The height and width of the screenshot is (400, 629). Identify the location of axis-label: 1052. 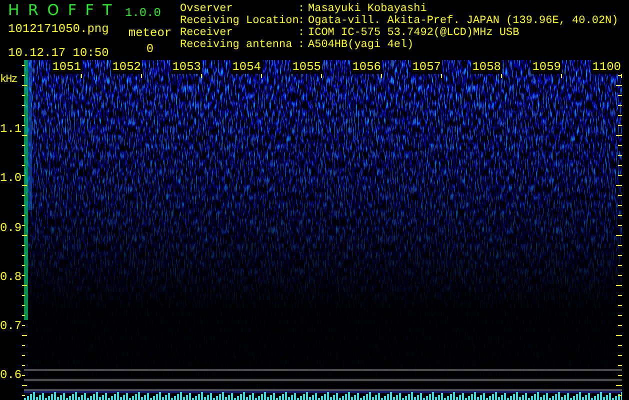
(126, 67).